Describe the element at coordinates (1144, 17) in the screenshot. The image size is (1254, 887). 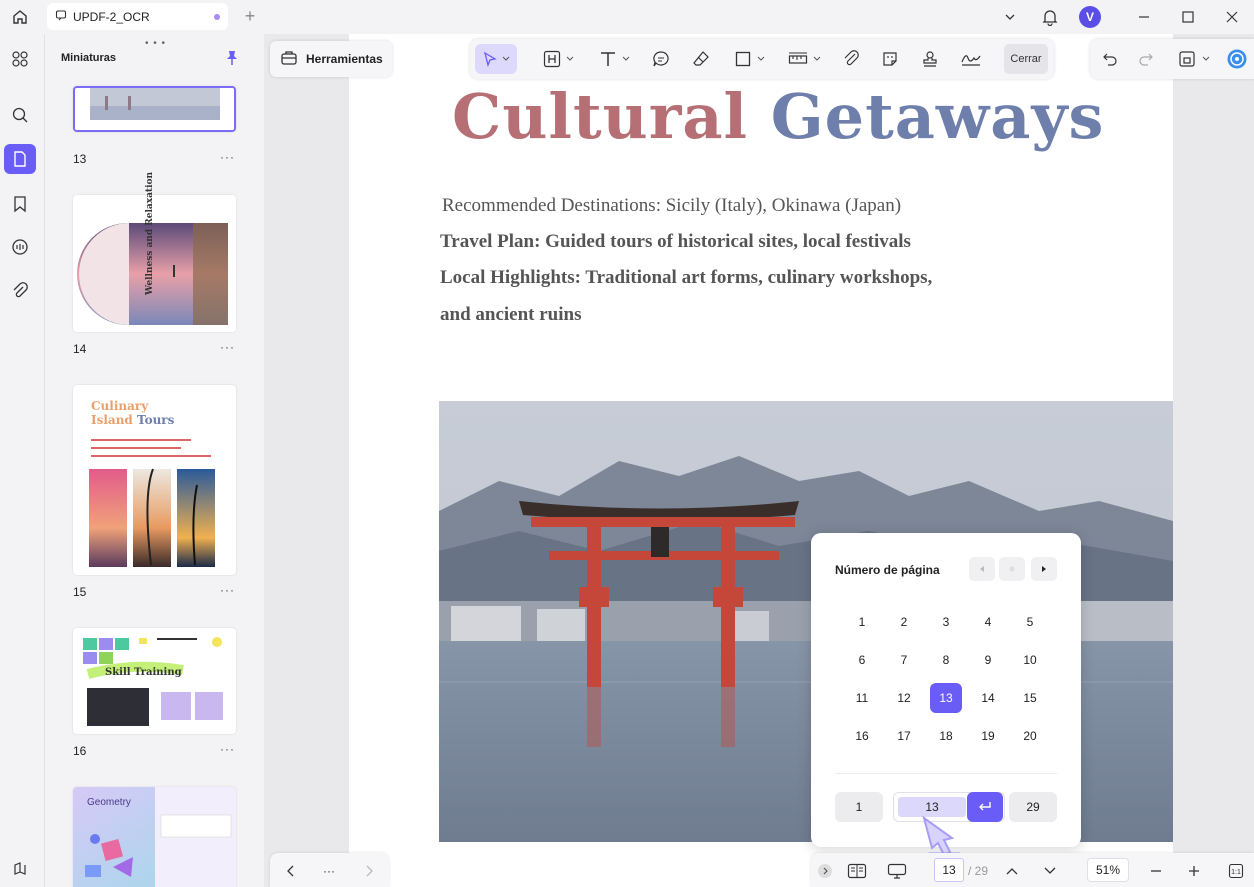
I see `minimize-icon` at that location.